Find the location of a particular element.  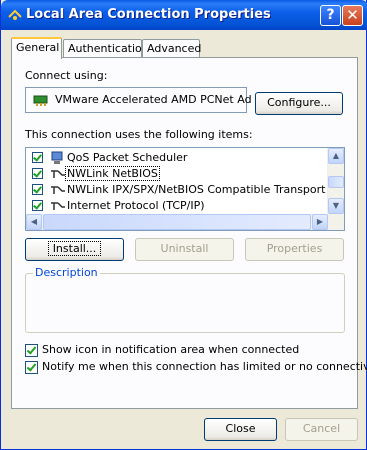

horizontal-scrollbar: ◀ ▶ is located at coordinates (185, 222).